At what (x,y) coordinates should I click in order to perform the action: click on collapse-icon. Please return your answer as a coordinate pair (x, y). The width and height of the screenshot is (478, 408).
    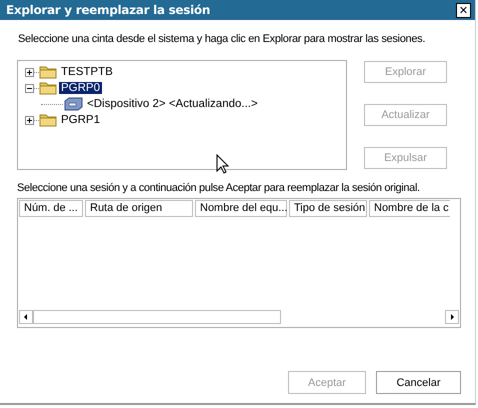
    Looking at the image, I should click on (29, 88).